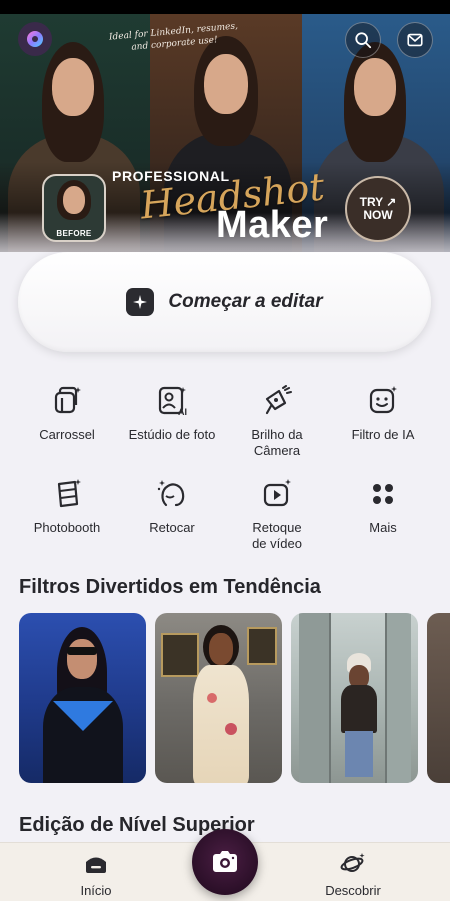 This screenshot has width=450, height=901. Describe the element at coordinates (383, 494) in the screenshot. I see `more-grid-icon` at that location.